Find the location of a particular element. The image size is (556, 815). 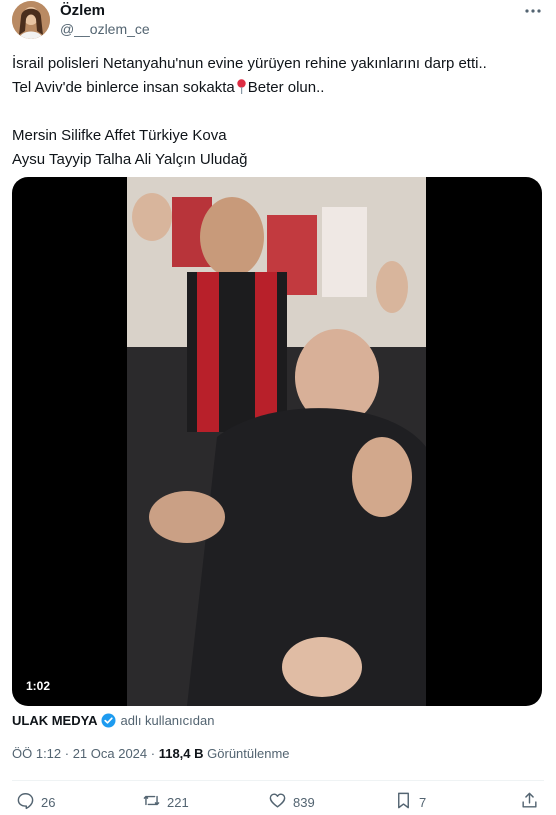

round-pushpin-emoji-icon is located at coordinates (241, 86).